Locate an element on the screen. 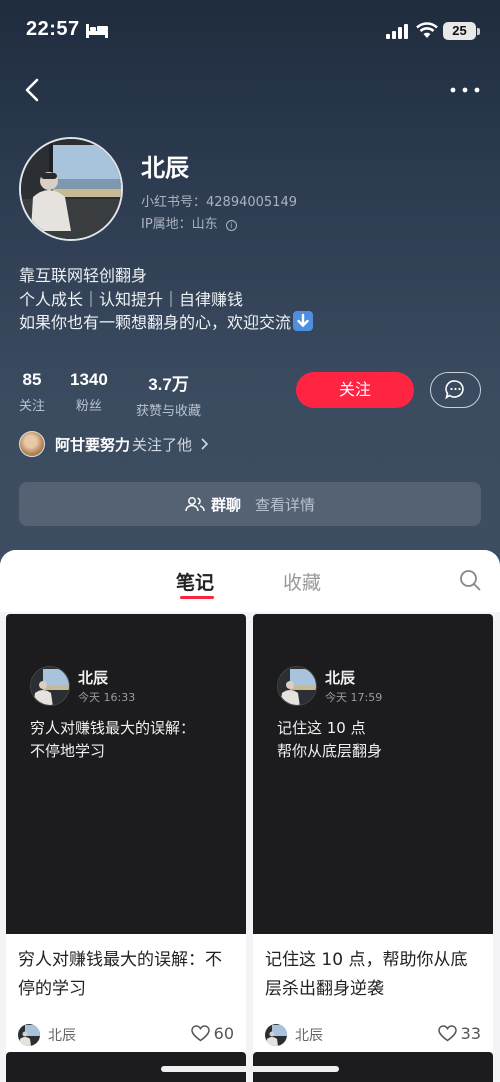  search-icon is located at coordinates (470, 580).